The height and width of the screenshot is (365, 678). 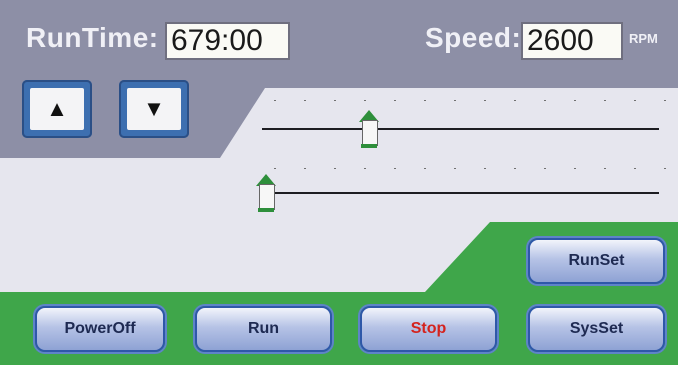 What do you see at coordinates (460, 129) in the screenshot?
I see `slider-upper-track` at bounding box center [460, 129].